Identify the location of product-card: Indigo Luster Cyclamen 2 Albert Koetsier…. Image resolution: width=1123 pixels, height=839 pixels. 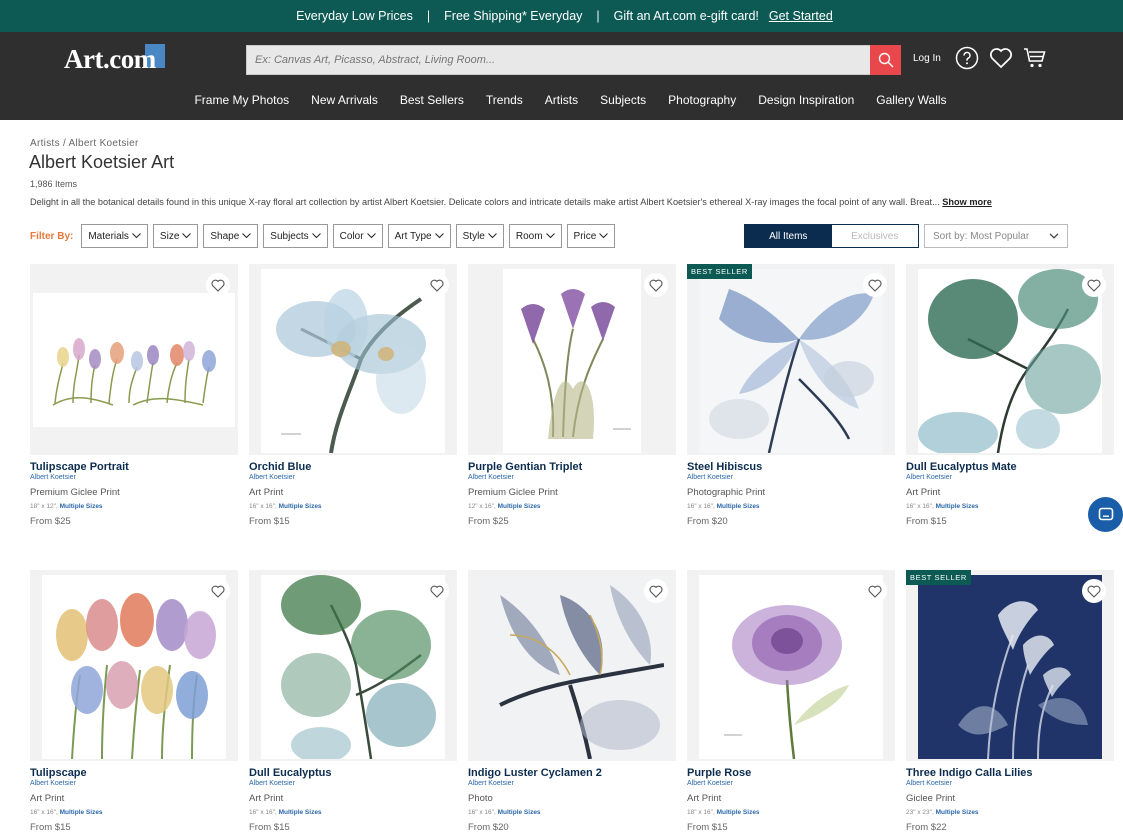
(572, 704).